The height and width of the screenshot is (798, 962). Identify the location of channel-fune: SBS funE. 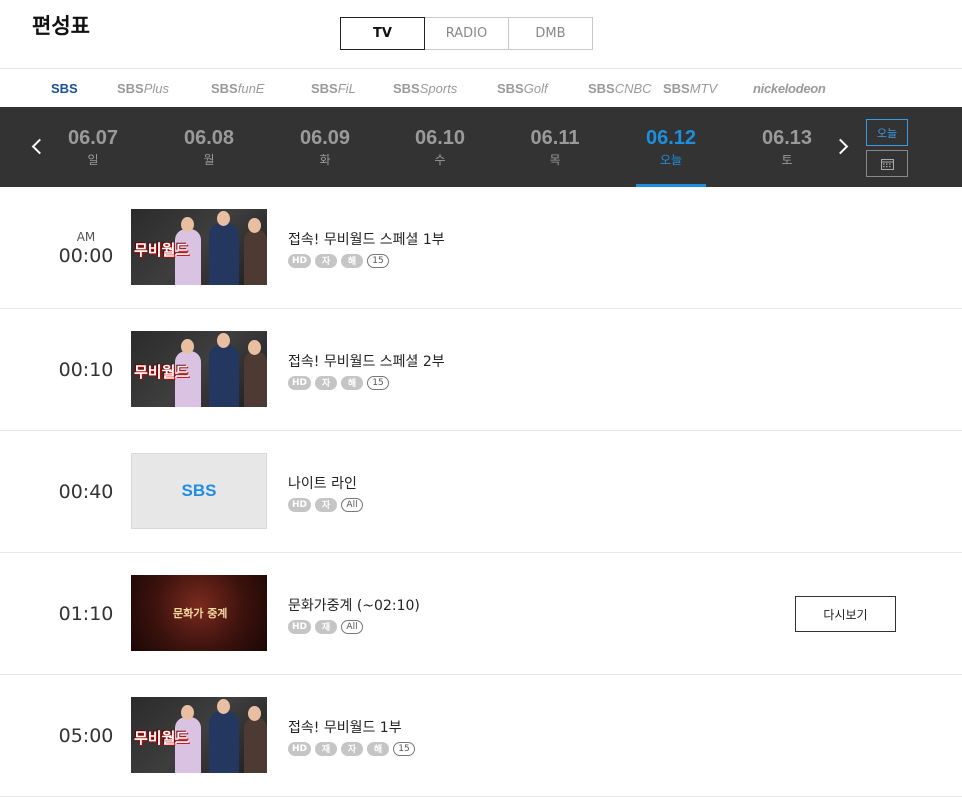
(237, 88).